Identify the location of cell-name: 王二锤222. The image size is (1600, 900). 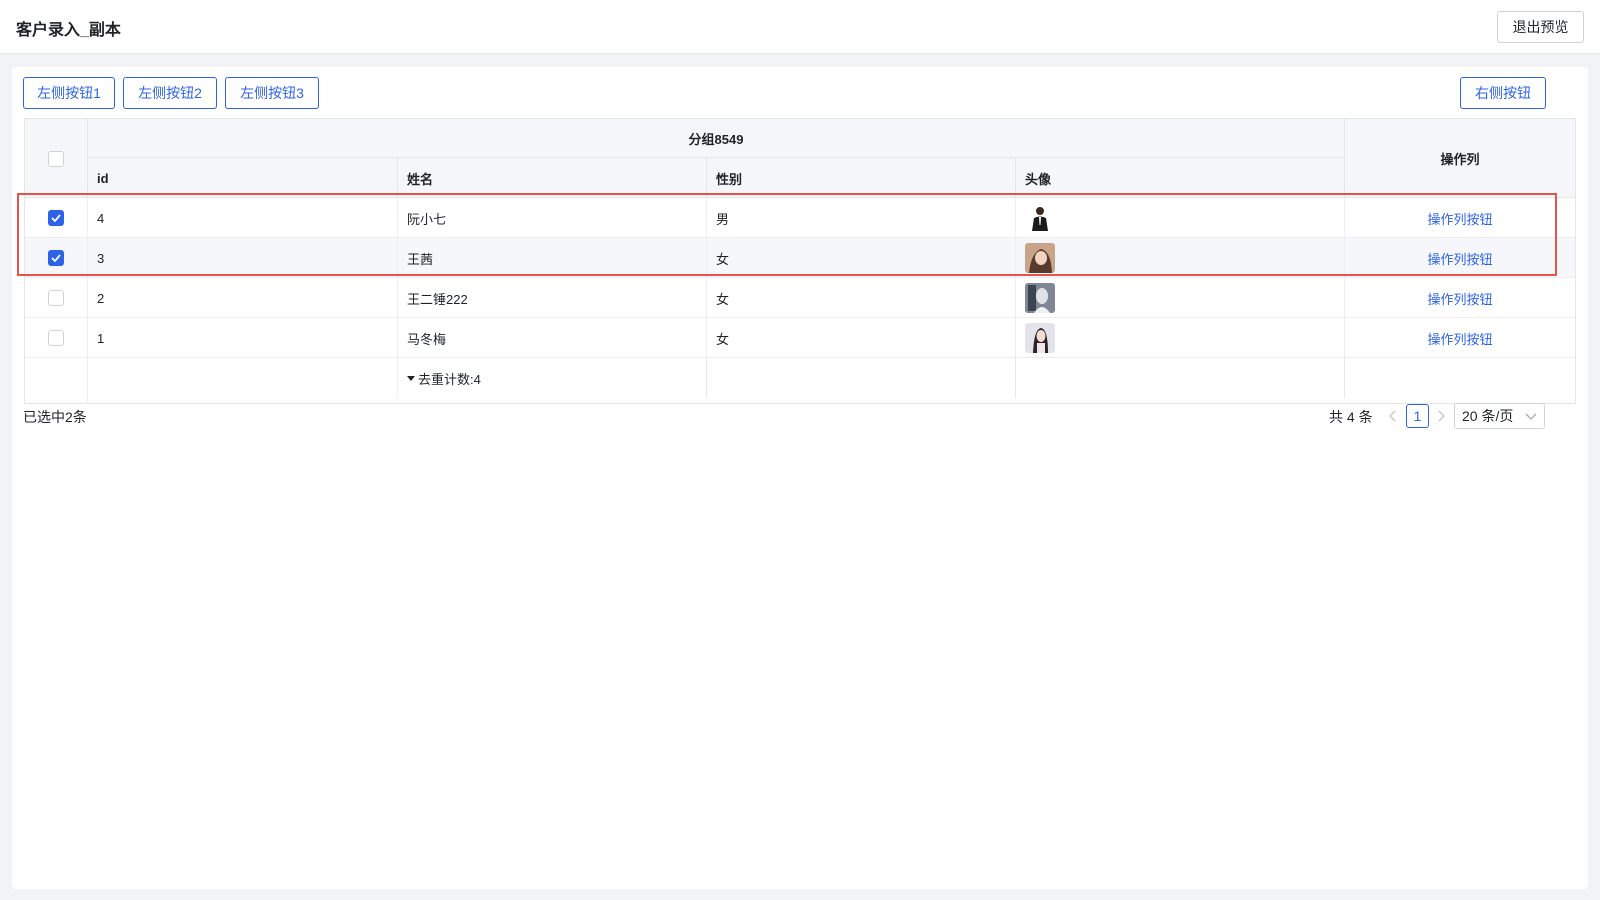
(551, 298).